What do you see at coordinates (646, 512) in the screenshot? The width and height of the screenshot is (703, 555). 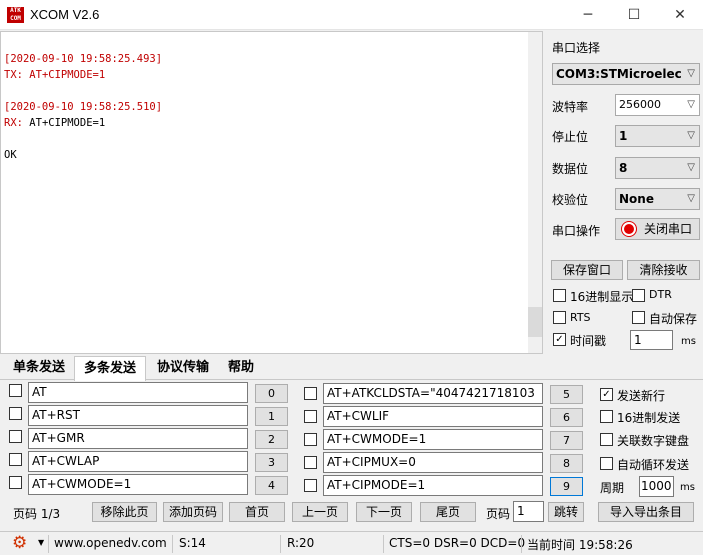 I see `import-export-button: 导入导出条目` at bounding box center [646, 512].